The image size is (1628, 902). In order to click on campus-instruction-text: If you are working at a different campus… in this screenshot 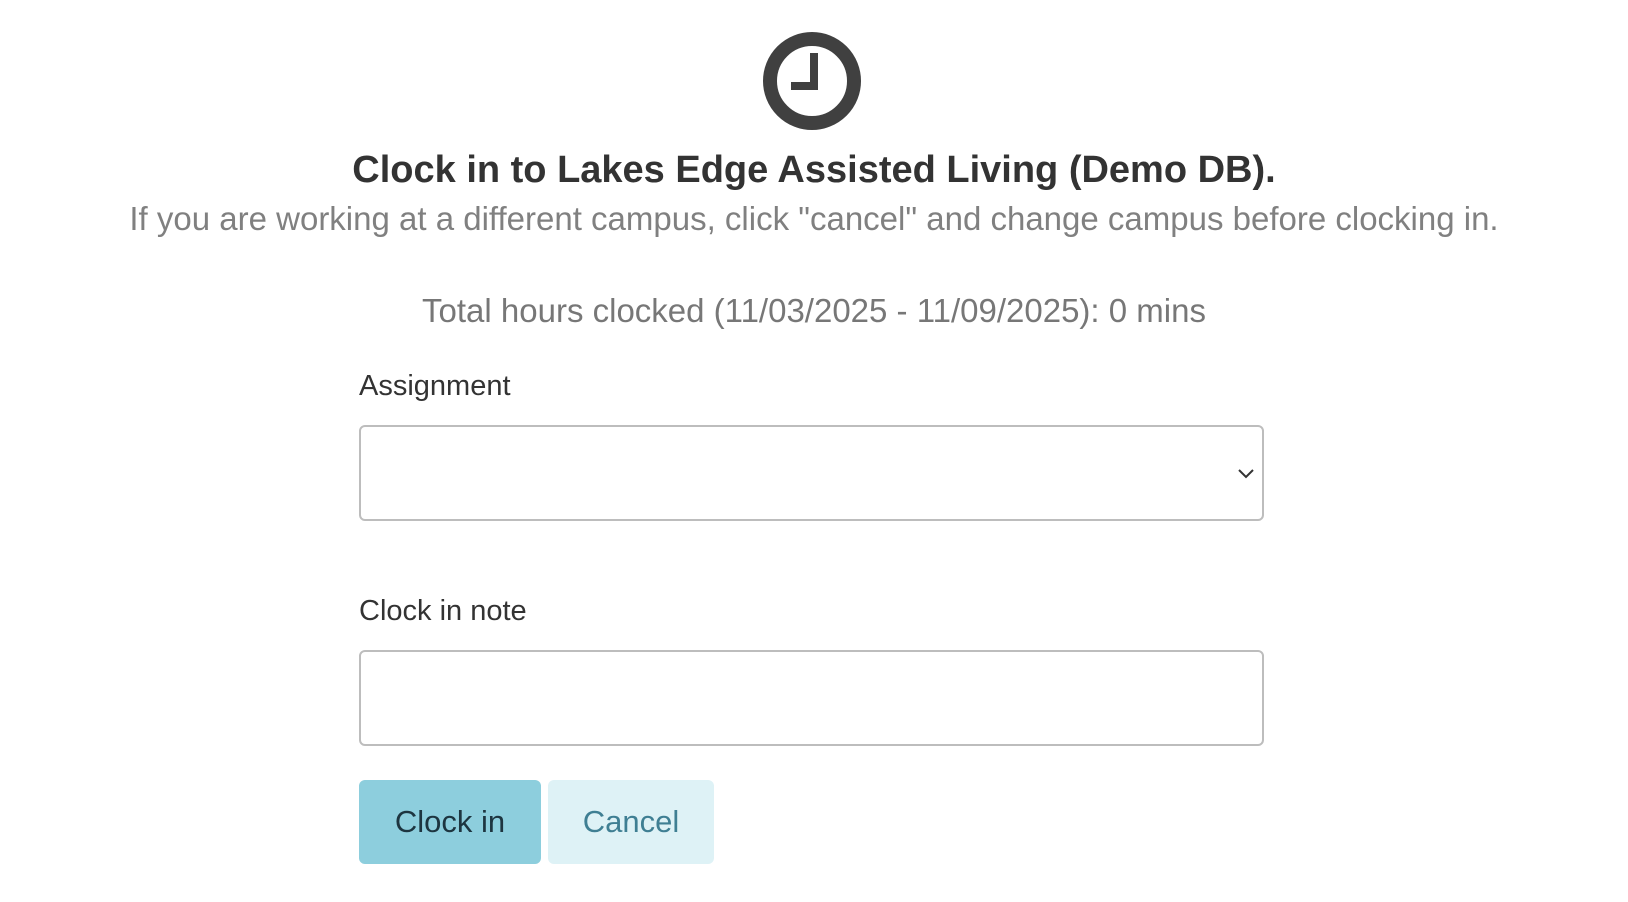, I will do `click(814, 218)`.